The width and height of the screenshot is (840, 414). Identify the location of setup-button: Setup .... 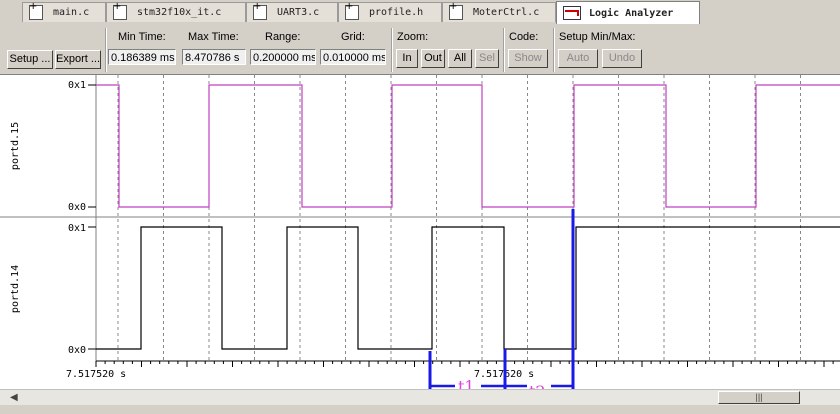
(30, 59).